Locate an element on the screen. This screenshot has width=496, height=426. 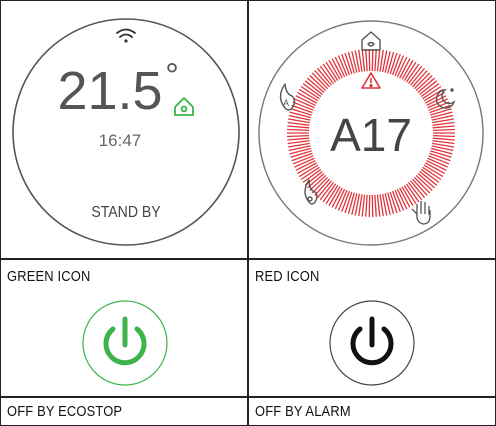
dark-power-icon is located at coordinates (372, 343).